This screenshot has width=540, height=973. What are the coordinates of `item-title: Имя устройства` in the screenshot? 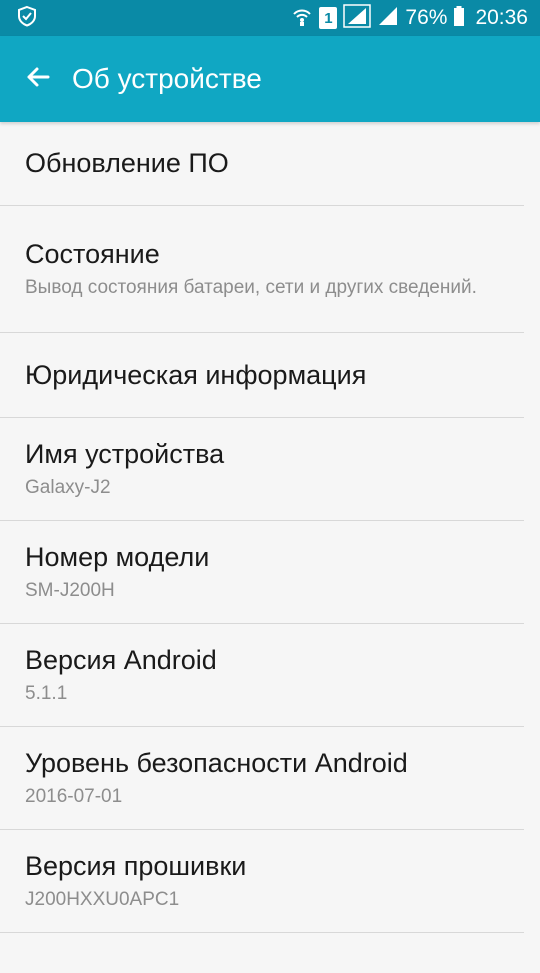 It's located at (125, 454).